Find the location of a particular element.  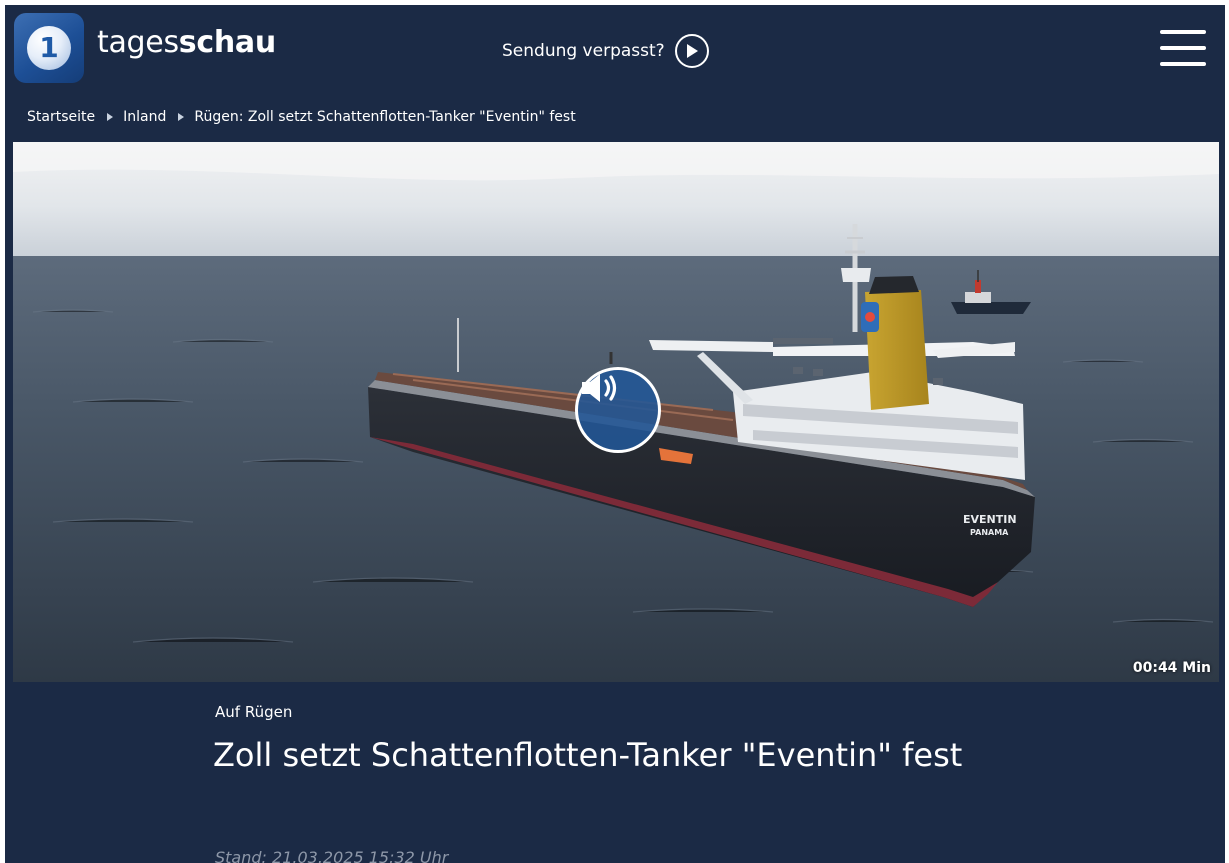

video-duration: 00:44 Min is located at coordinates (1171, 668).